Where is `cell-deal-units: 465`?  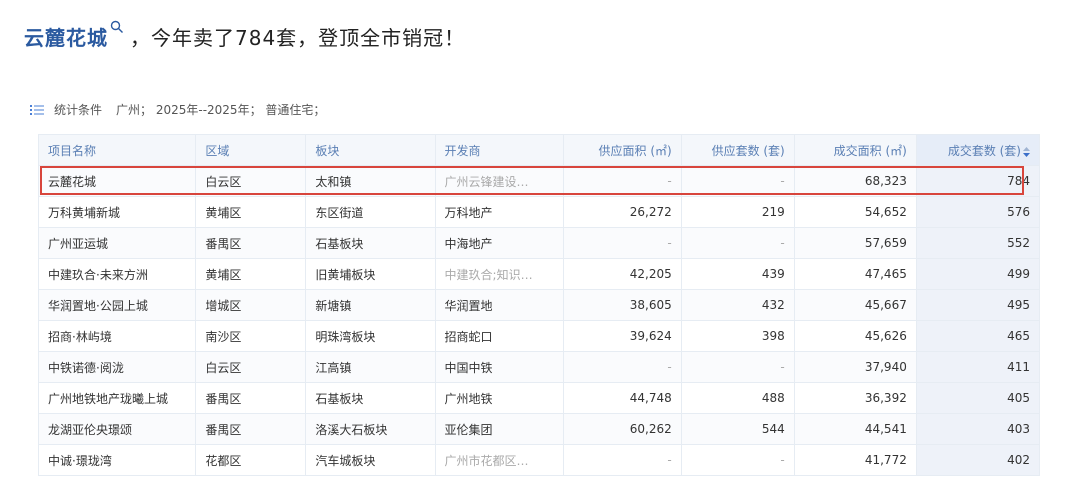
cell-deal-units: 465 is located at coordinates (978, 336).